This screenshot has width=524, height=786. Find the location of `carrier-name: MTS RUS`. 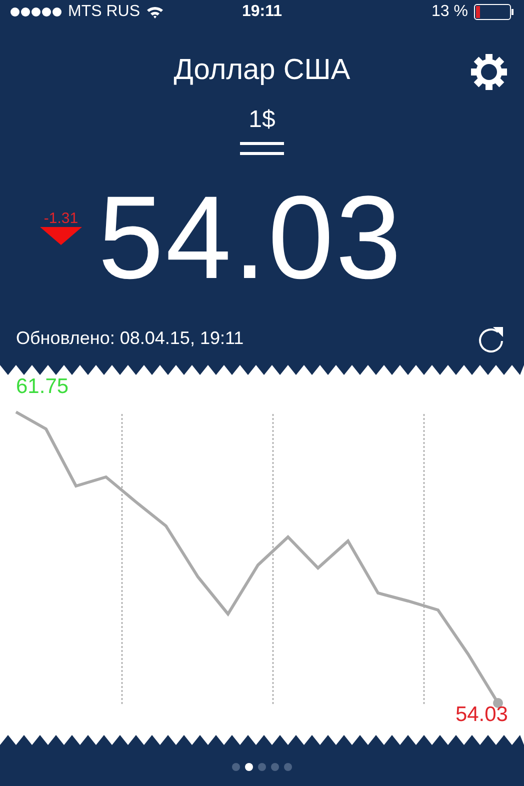

carrier-name: MTS RUS is located at coordinates (104, 12).